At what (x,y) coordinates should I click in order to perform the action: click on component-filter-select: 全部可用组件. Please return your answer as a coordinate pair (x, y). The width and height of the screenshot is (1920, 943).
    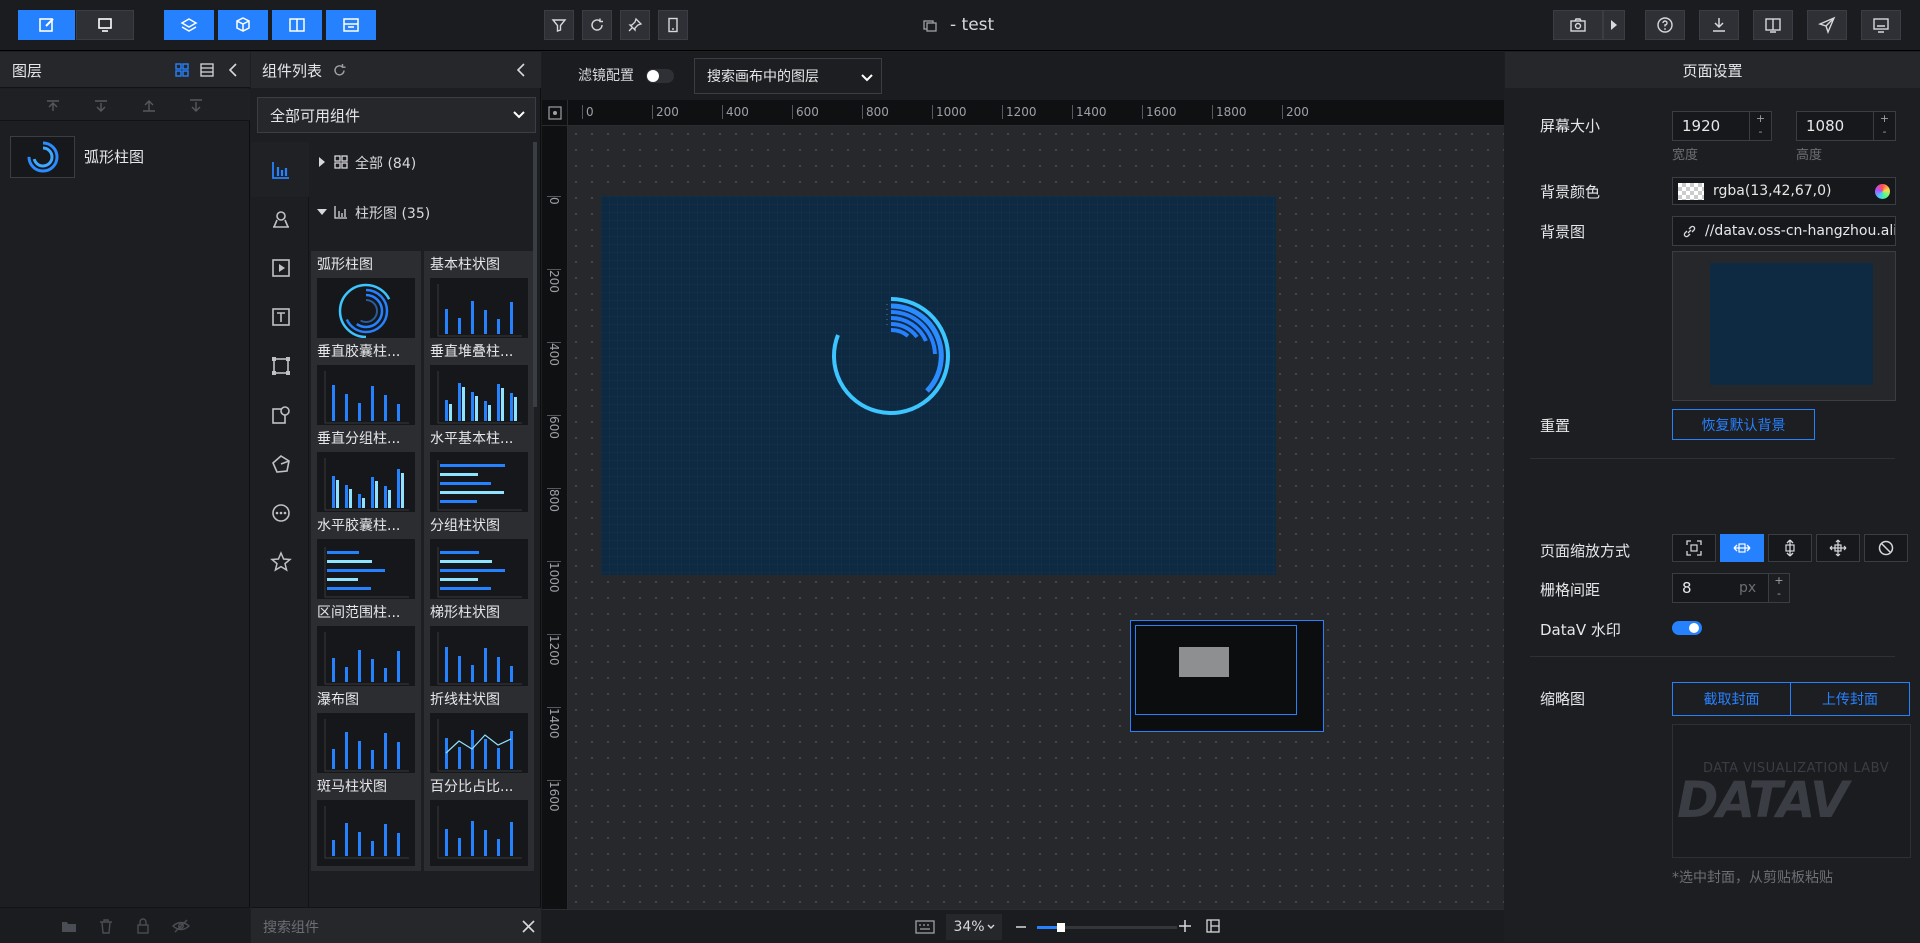
    Looking at the image, I should click on (396, 115).